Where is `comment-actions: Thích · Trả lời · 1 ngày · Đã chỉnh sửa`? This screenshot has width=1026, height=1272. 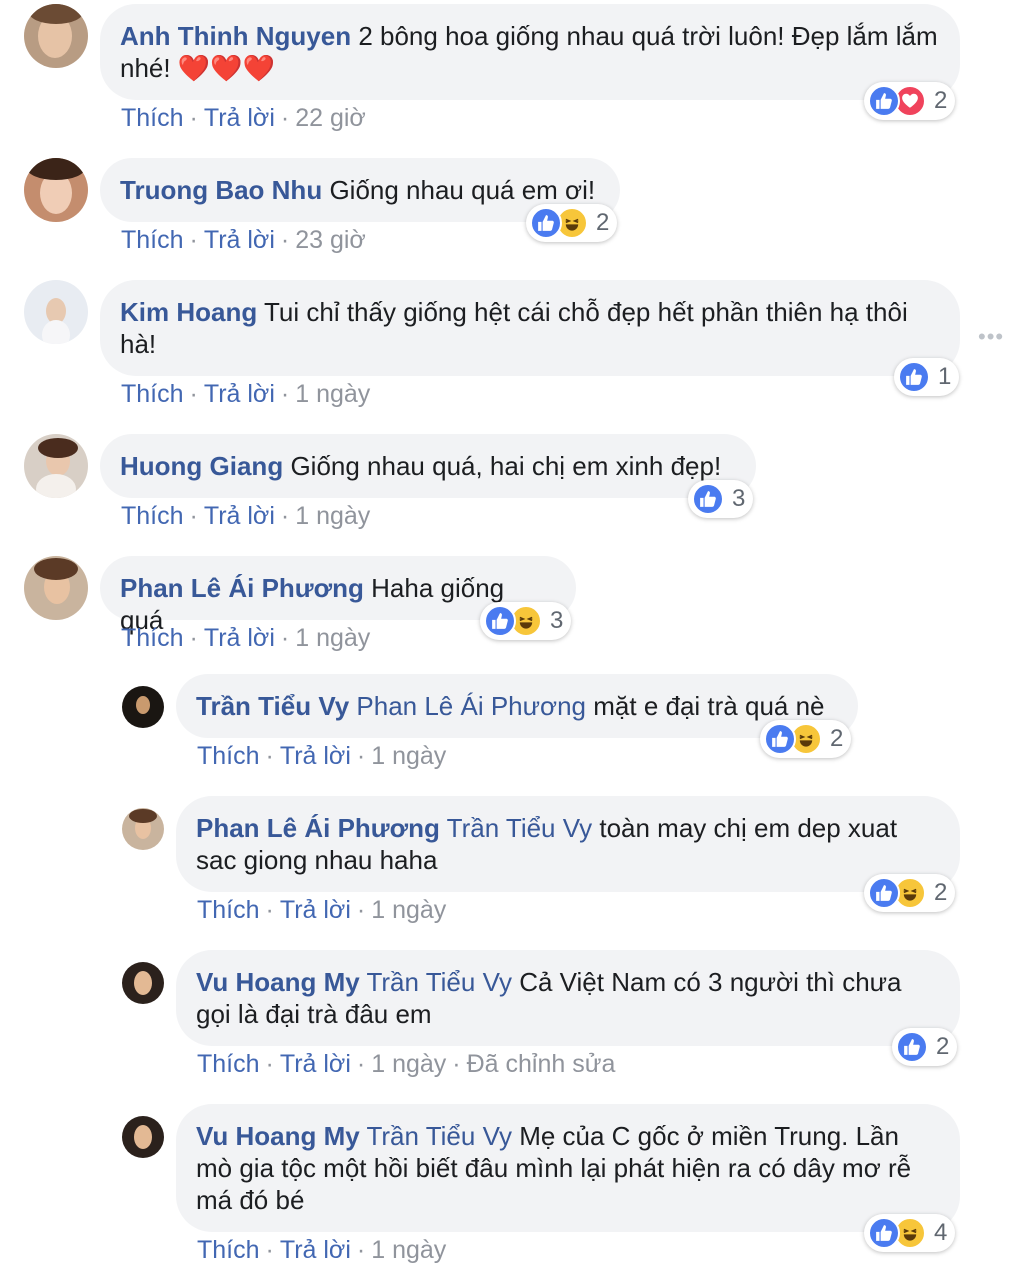 comment-actions: Thích · Trả lời · 1 ngày · Đã chỉnh sửa is located at coordinates (406, 1064).